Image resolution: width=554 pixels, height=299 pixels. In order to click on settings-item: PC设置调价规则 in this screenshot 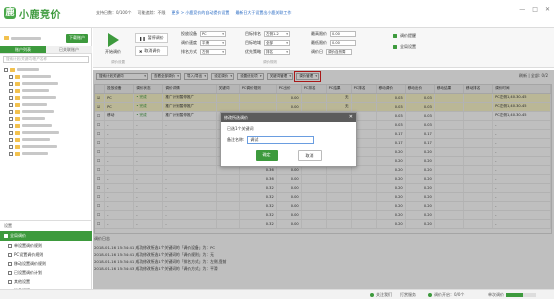, I will do `click(46, 254)`.